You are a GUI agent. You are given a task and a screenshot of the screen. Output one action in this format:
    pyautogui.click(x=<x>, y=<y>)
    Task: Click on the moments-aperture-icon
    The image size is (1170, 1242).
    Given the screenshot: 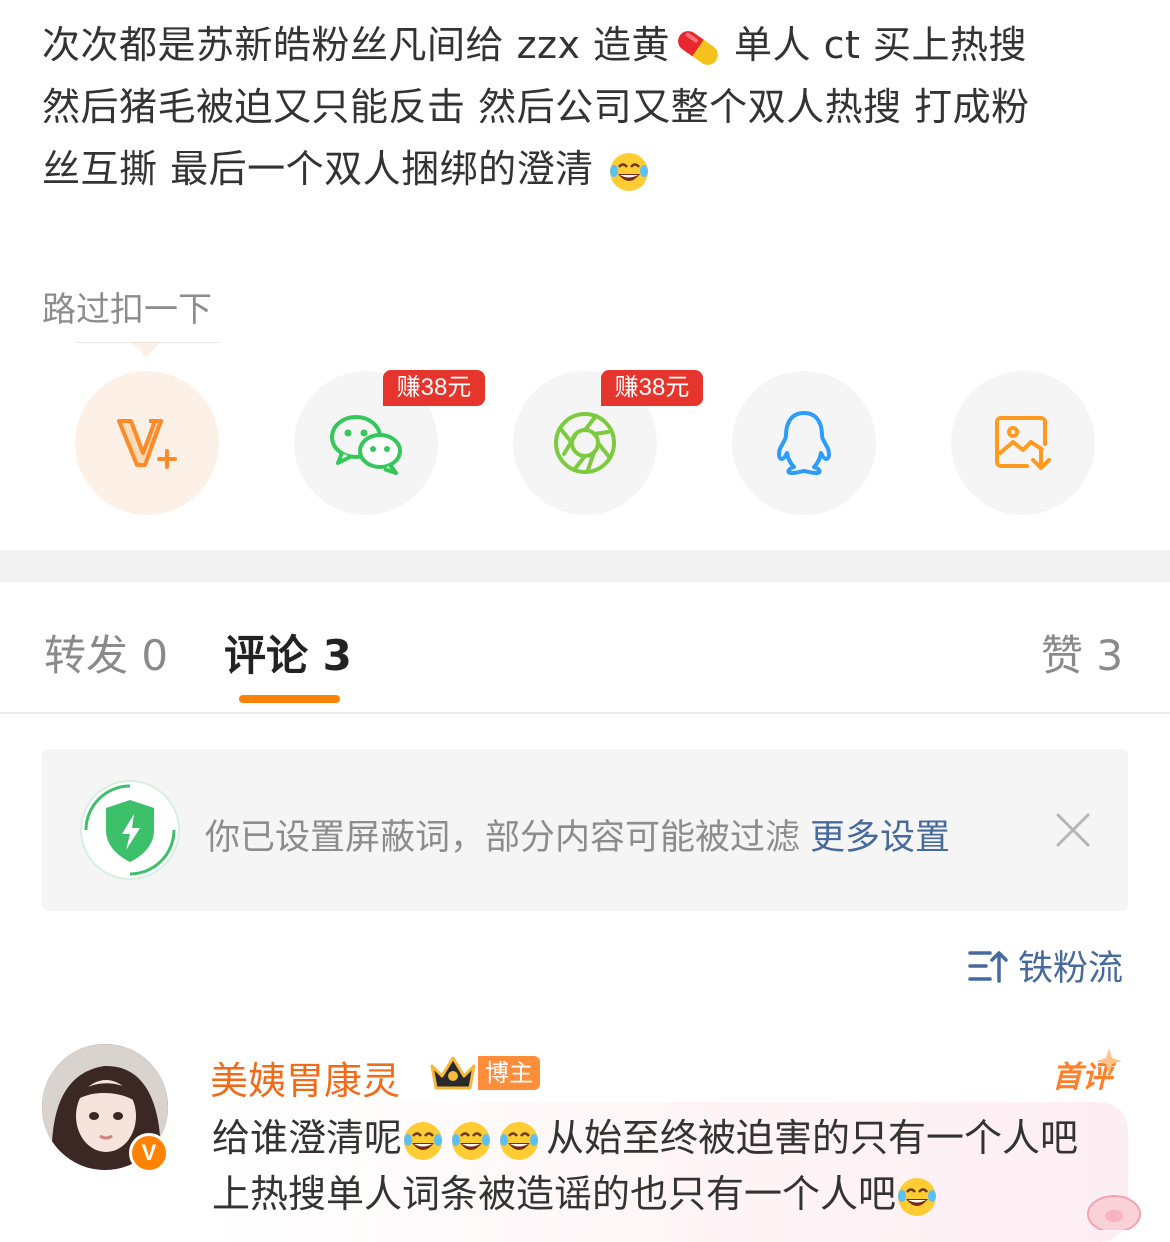 What is the action you would take?
    pyautogui.click(x=585, y=443)
    